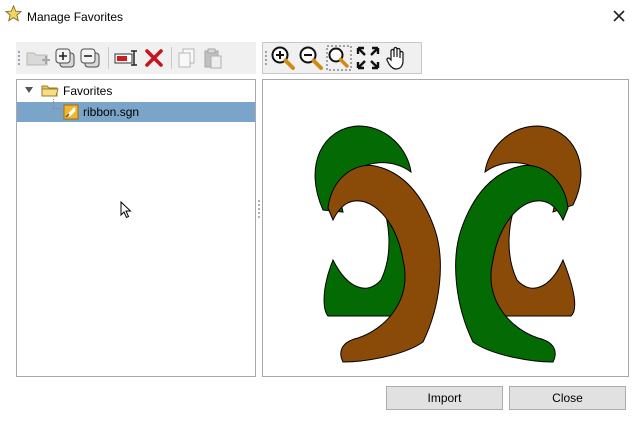  I want to click on delete-icon, so click(154, 58).